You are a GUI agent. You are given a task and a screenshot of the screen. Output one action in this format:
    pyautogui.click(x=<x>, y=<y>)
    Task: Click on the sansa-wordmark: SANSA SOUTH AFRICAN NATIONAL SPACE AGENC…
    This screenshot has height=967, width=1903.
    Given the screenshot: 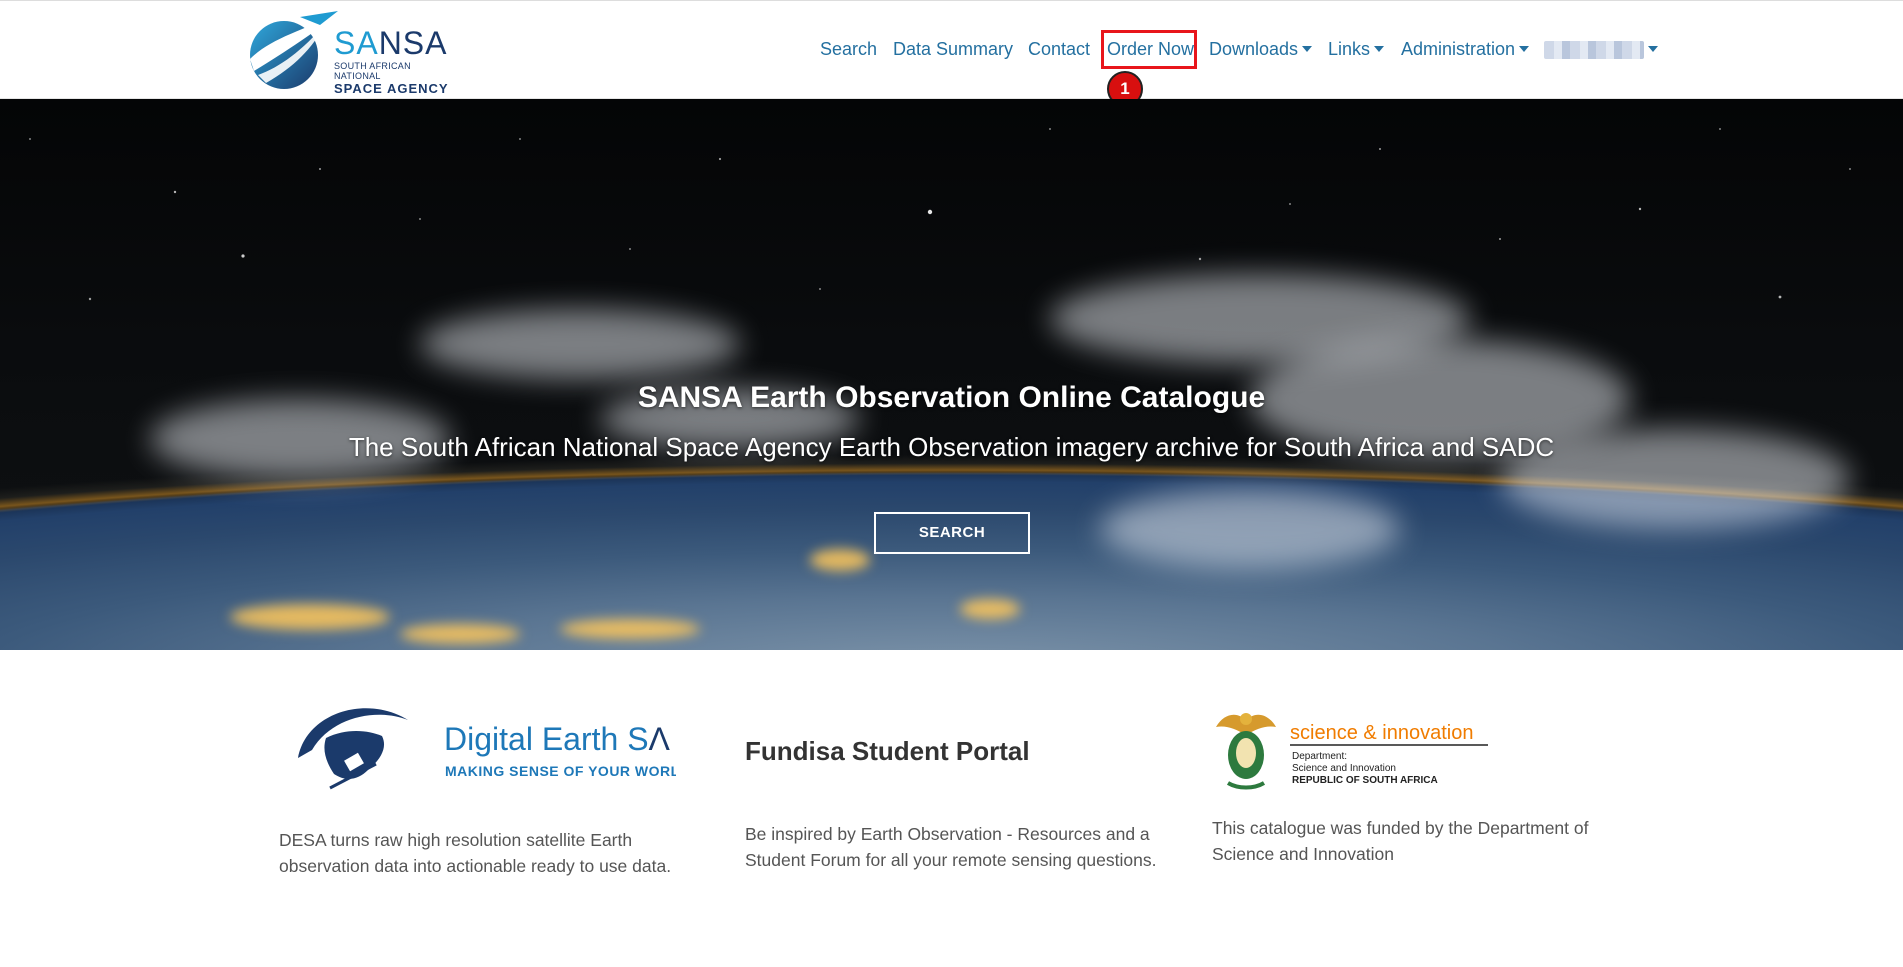 What is the action you would take?
    pyautogui.click(x=394, y=61)
    